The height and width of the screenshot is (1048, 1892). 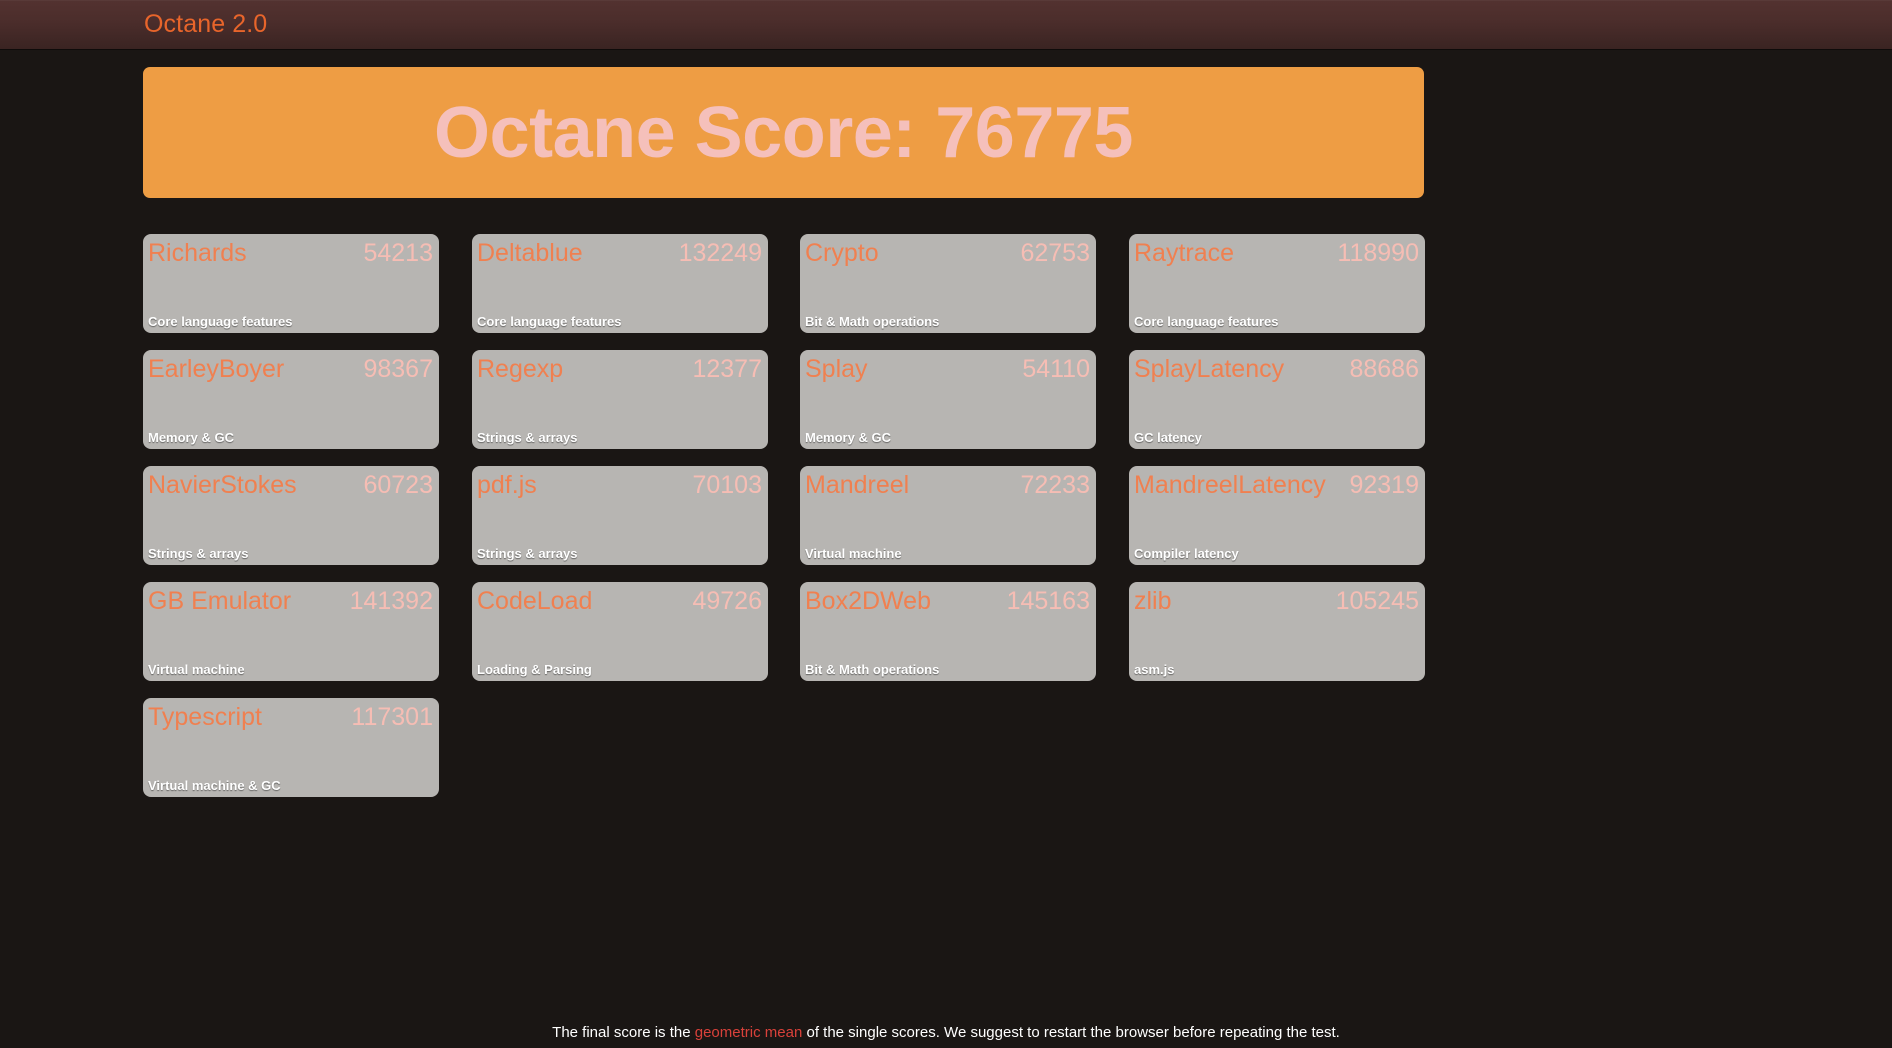 I want to click on result-card-header: GB Emulator 141392, so click(x=290, y=601).